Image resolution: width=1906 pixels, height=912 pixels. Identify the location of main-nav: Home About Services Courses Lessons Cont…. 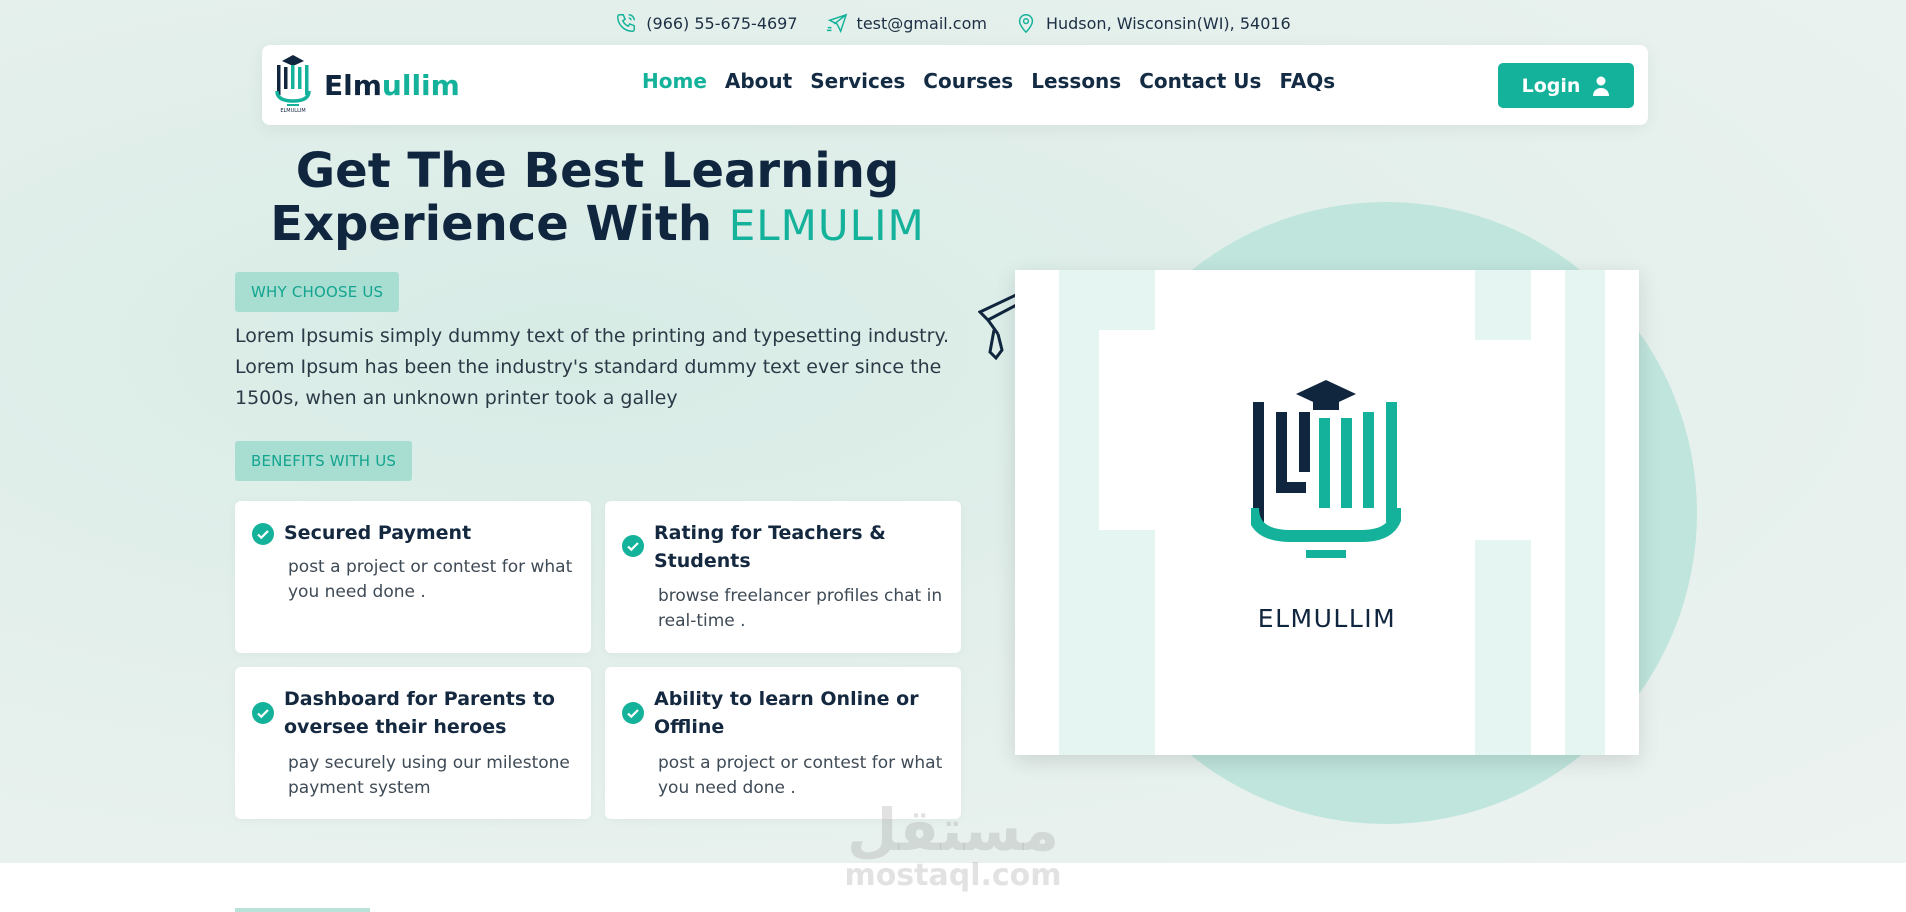
(988, 81).